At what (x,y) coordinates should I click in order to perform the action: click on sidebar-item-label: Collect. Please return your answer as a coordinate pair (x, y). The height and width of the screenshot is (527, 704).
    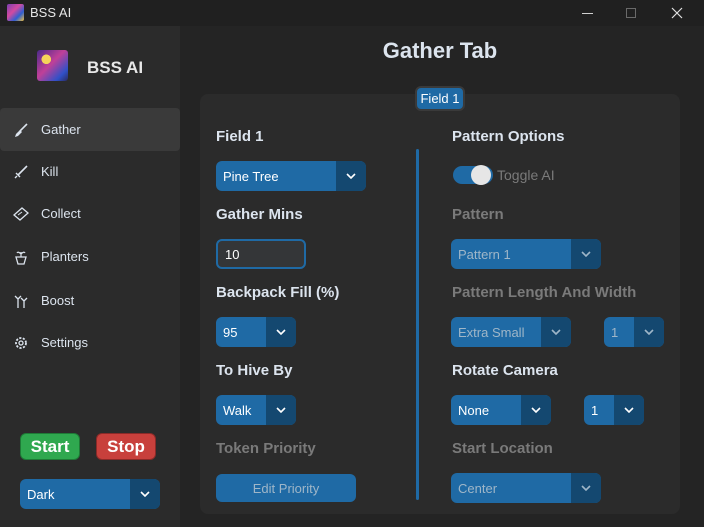
    Looking at the image, I should click on (61, 213).